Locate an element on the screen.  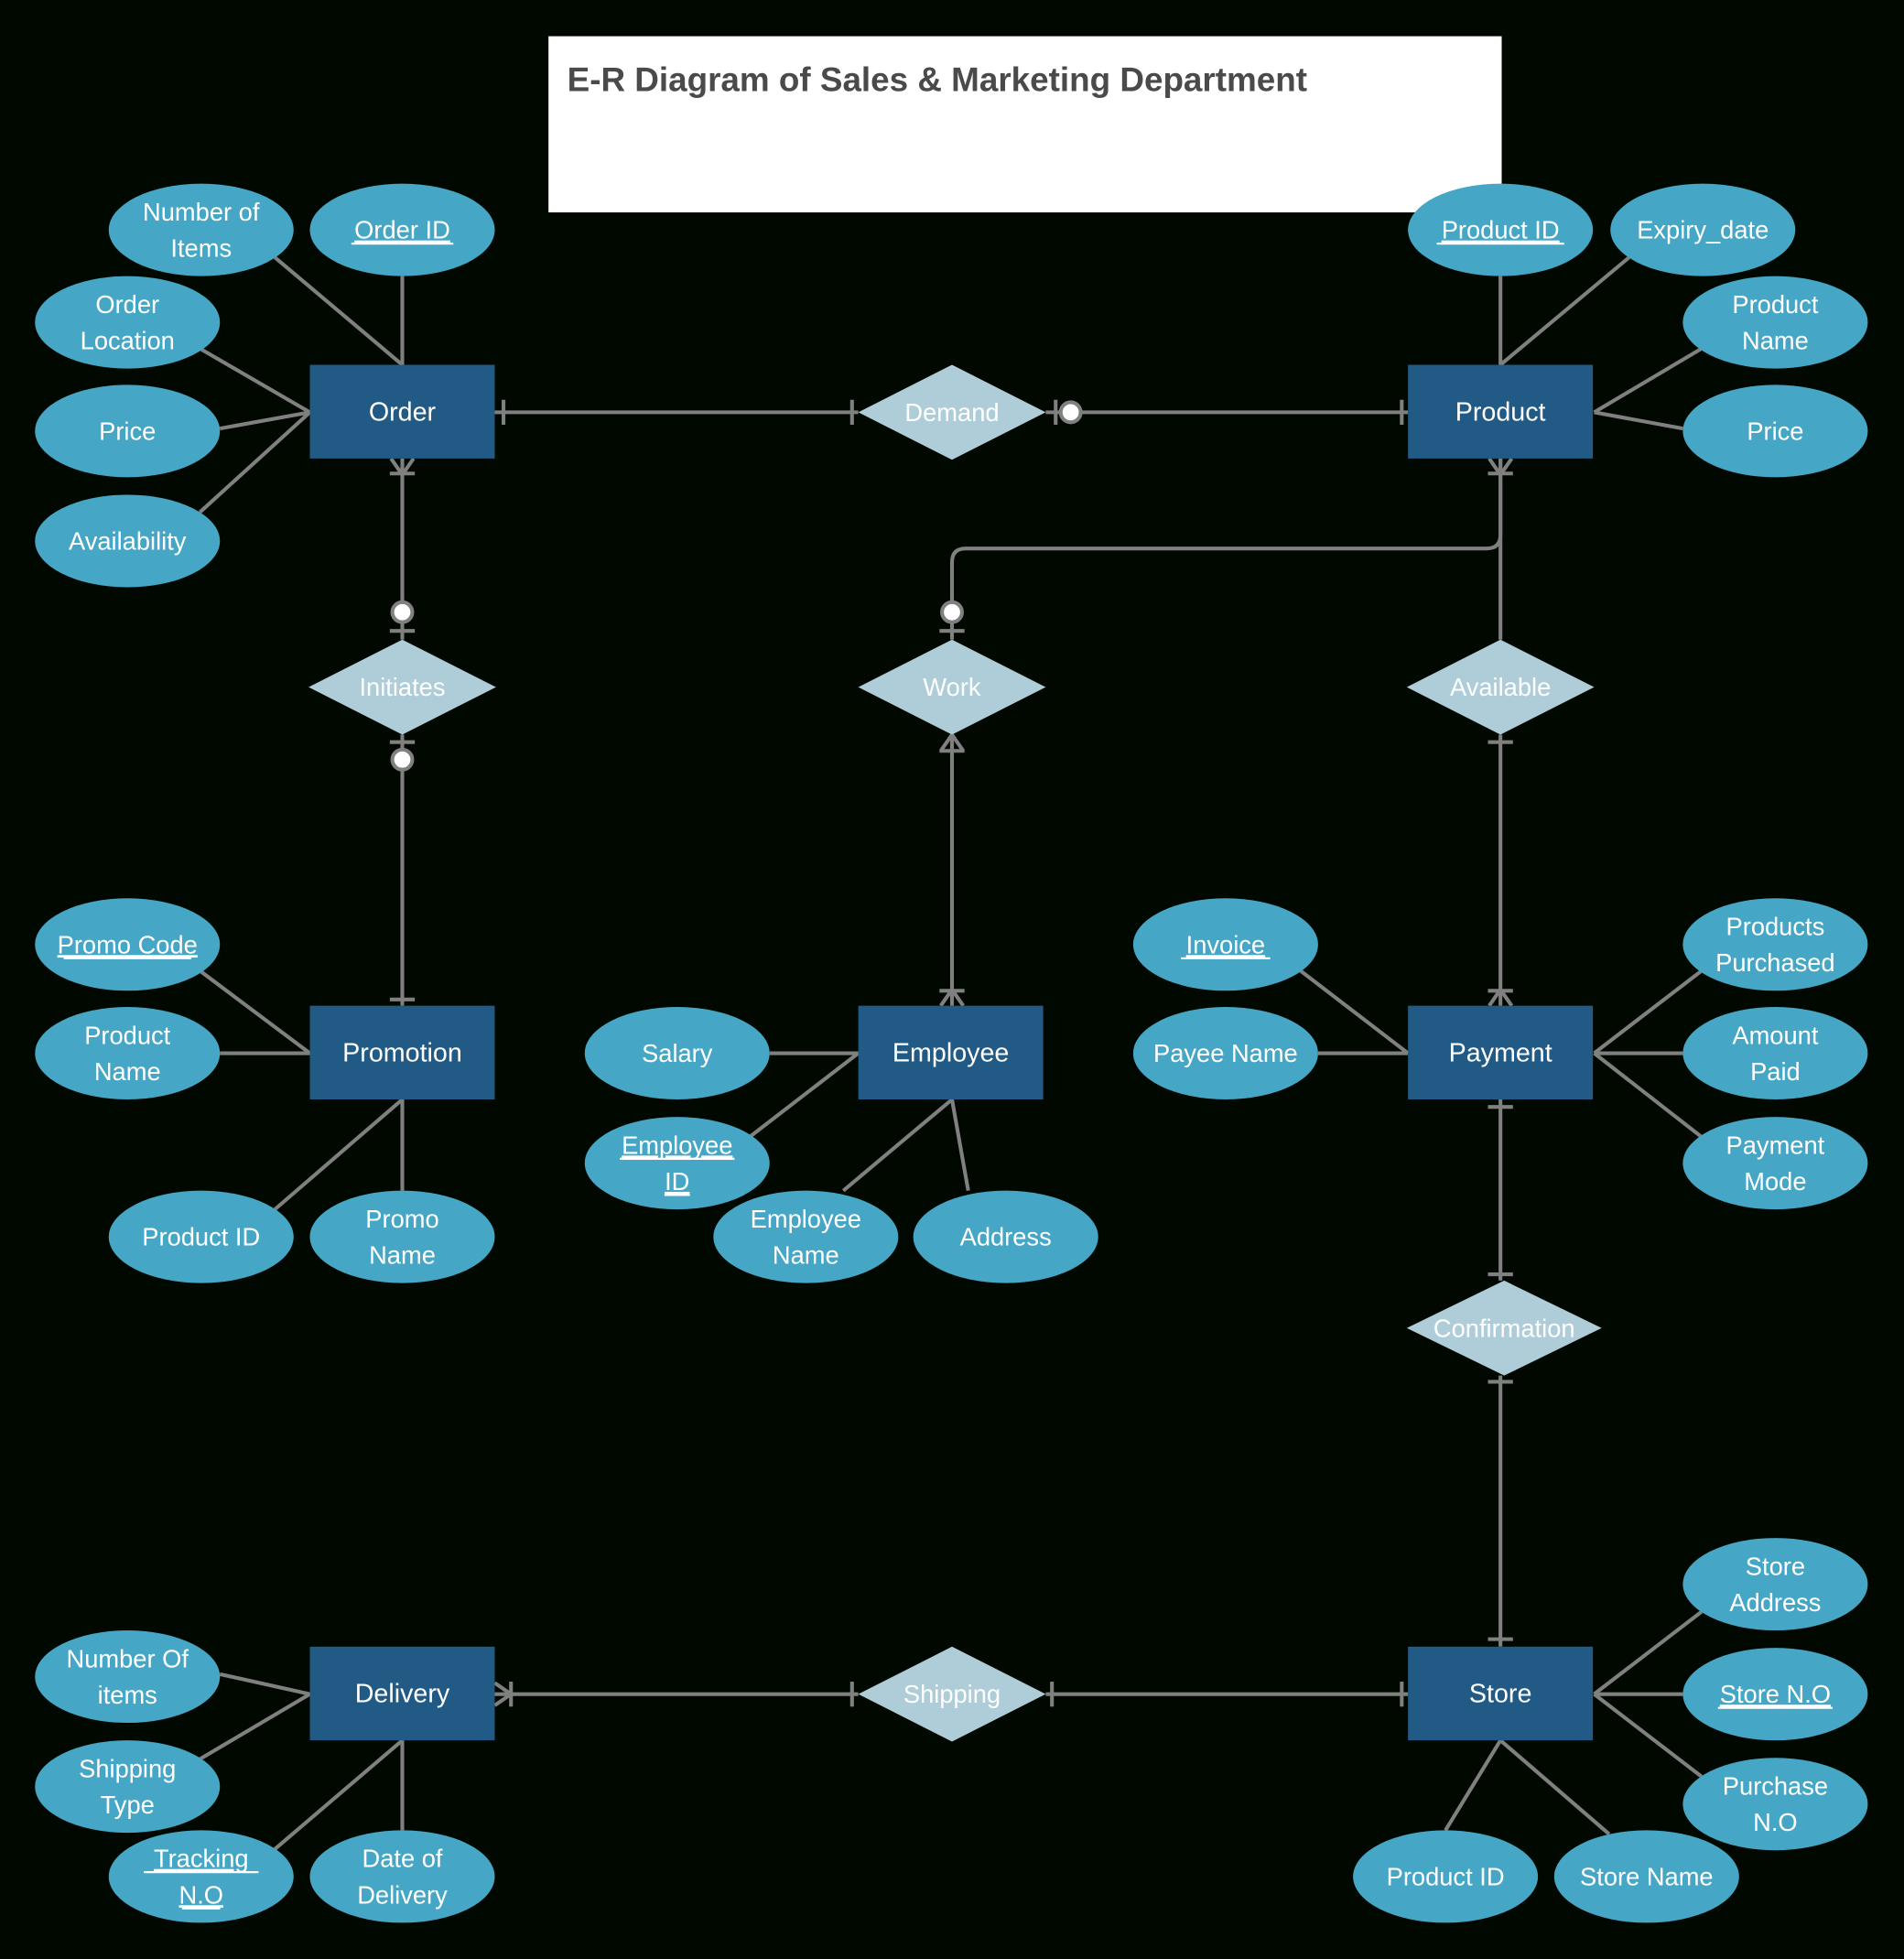
entity-delivery: Delivery is located at coordinates (402, 1693).